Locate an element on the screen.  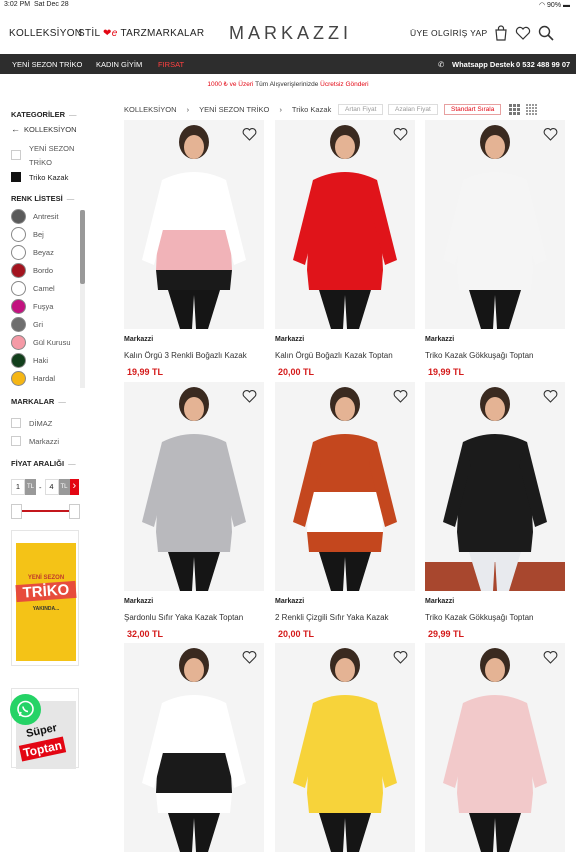
category-item: YENİ SEZON TRİKO is located at coordinates (47, 156).